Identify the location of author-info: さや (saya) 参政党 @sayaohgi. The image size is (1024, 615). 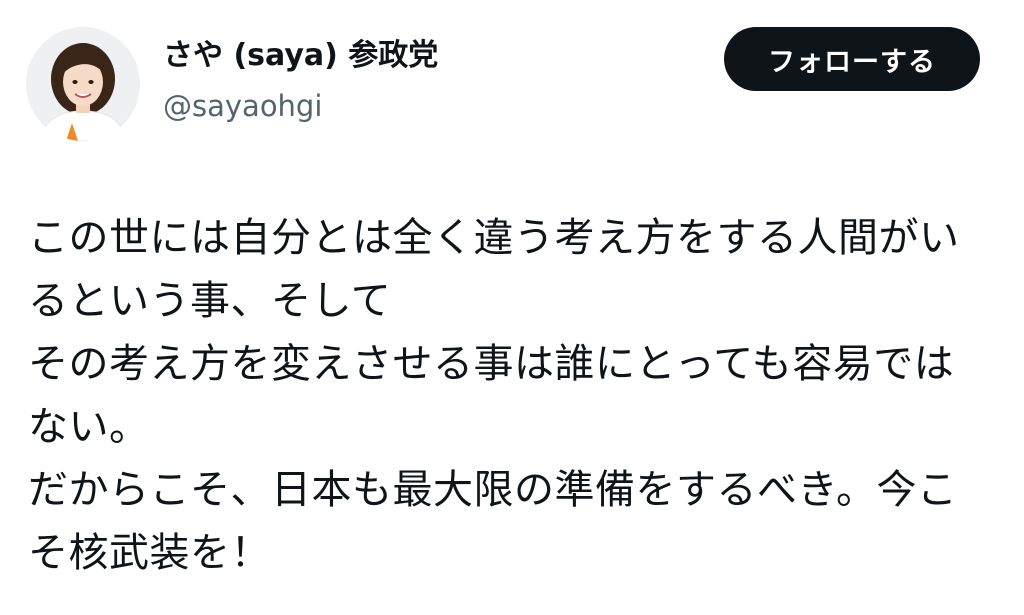
(433, 80).